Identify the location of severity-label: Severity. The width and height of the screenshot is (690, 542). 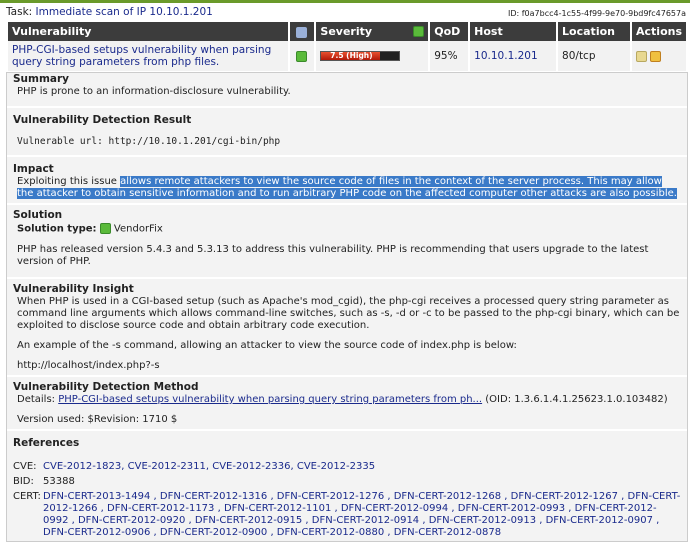
(346, 31).